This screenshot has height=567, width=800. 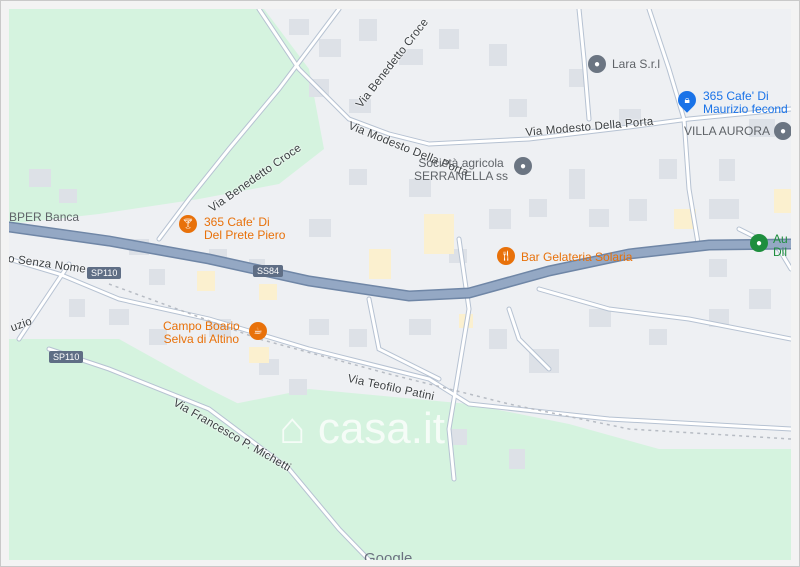 What do you see at coordinates (201, 339) in the screenshot?
I see `poi-campo-boario-line2: Selva di Altino` at bounding box center [201, 339].